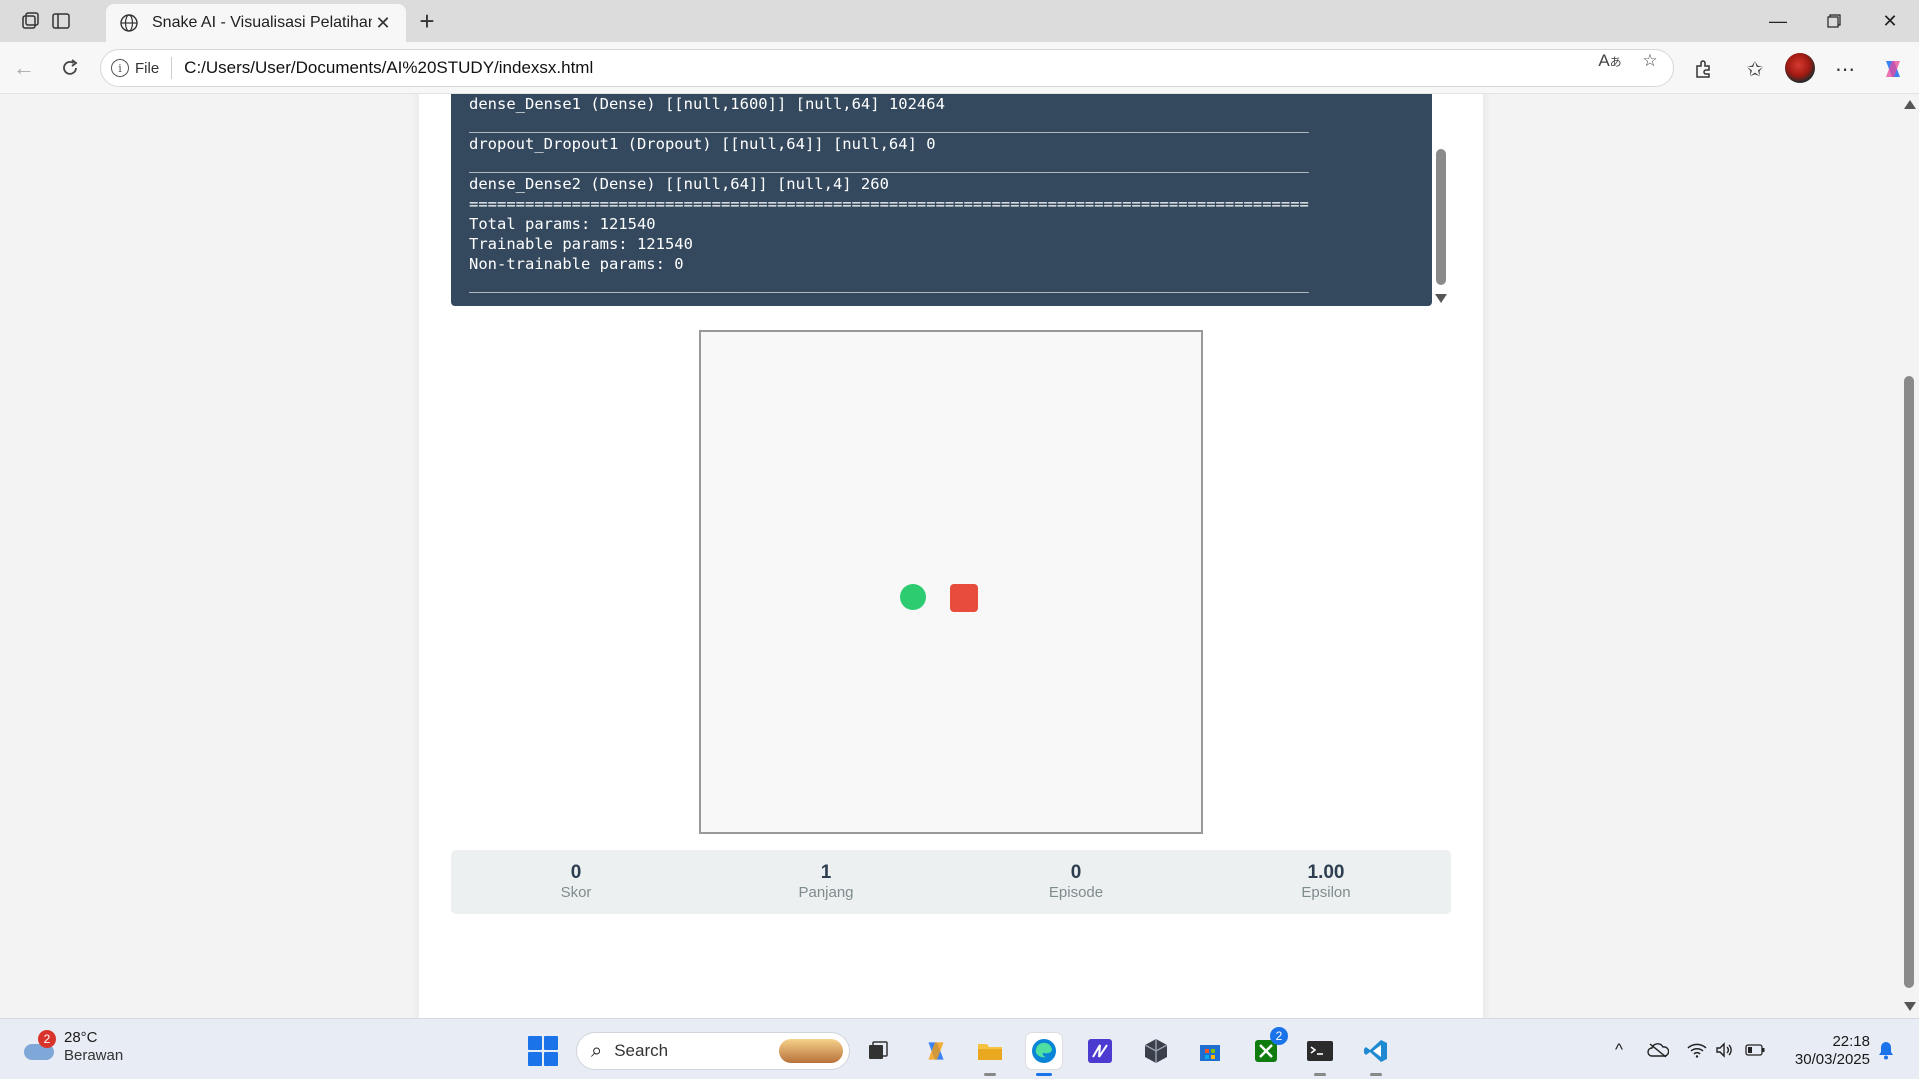 The image size is (1919, 1079). I want to click on unity-icon, so click(1156, 1051).